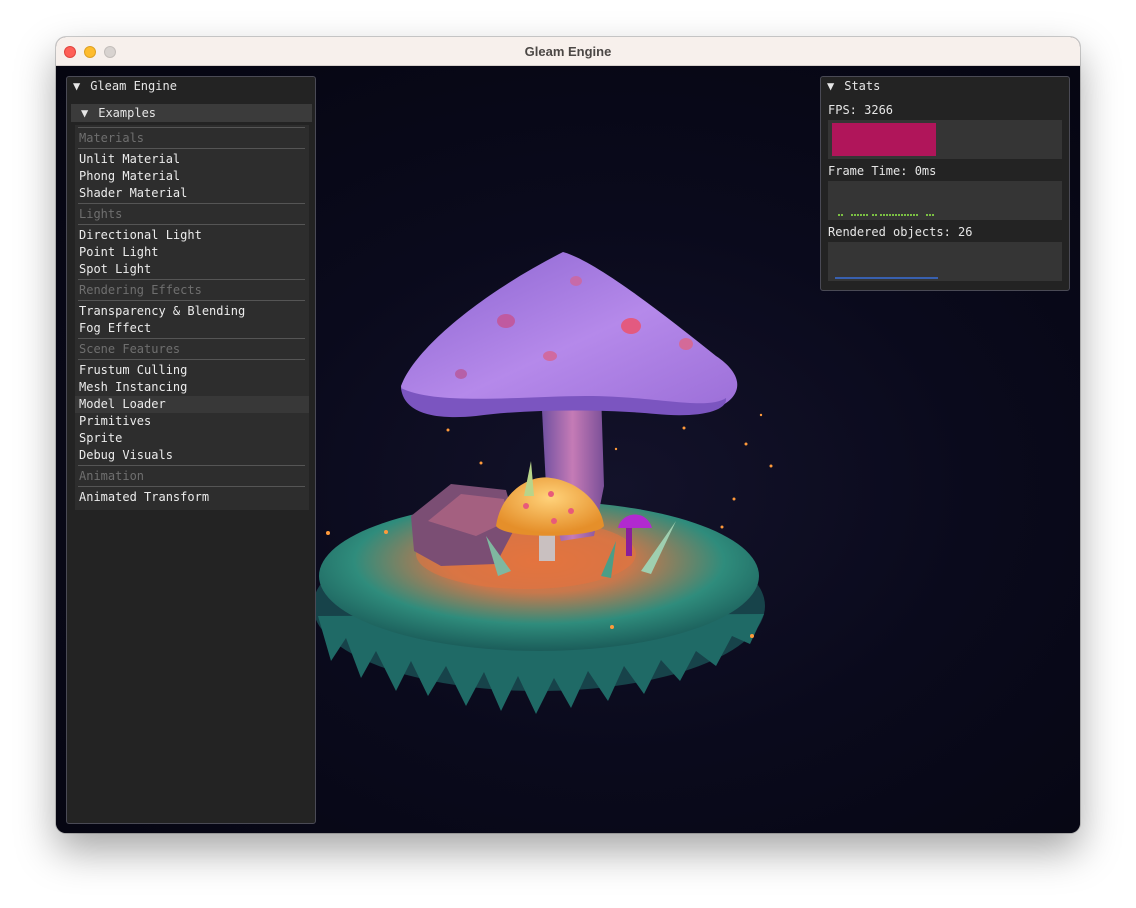 Image resolution: width=1136 pixels, height=908 pixels. Describe the element at coordinates (945, 139) in the screenshot. I see `fps-plot` at that location.